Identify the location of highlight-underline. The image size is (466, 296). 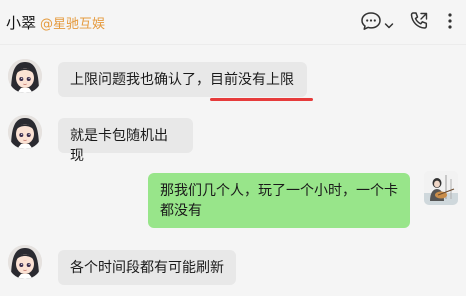
(261, 99).